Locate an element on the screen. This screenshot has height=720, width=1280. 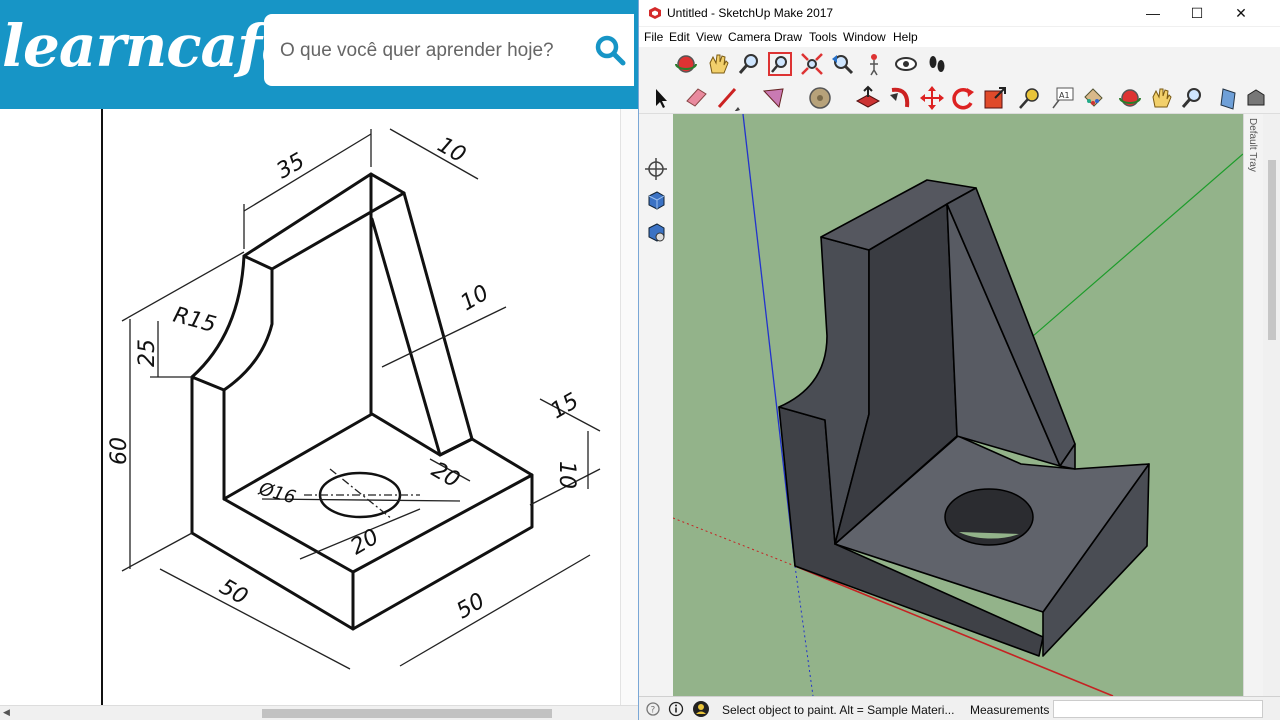
menu-file: File is located at coordinates (653, 37).